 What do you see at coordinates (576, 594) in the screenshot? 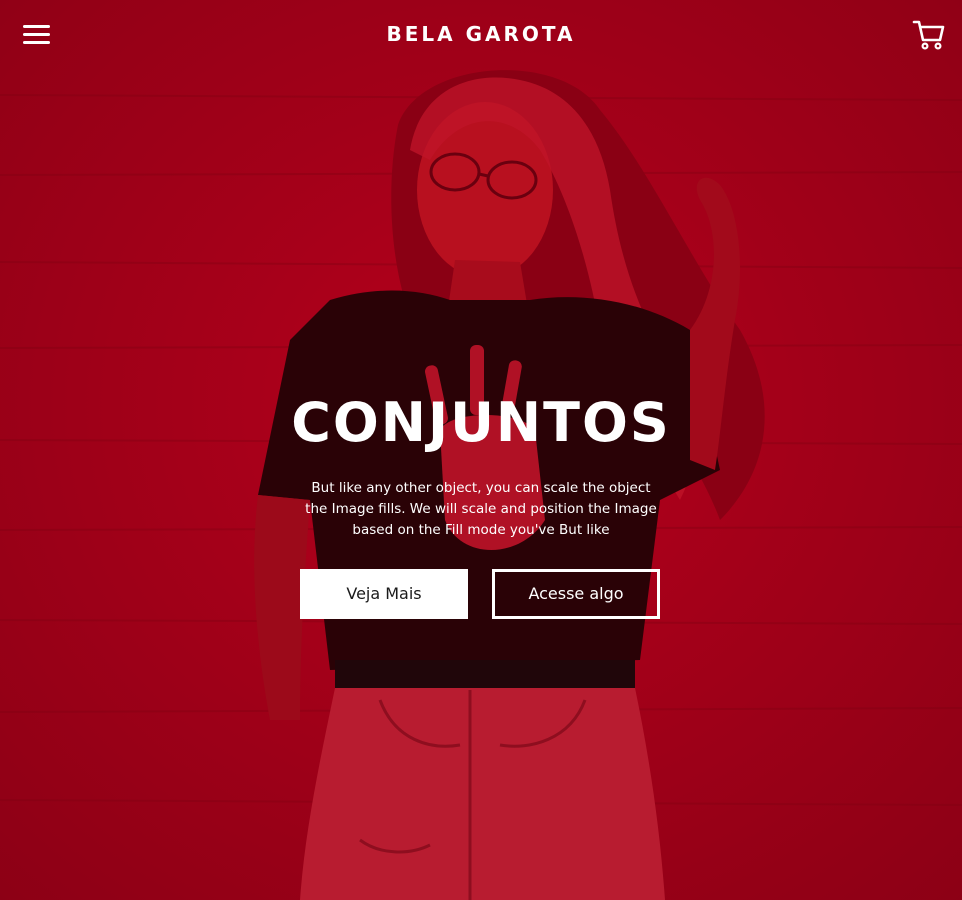
I see `acesse-algo-button: Acesse algo` at bounding box center [576, 594].